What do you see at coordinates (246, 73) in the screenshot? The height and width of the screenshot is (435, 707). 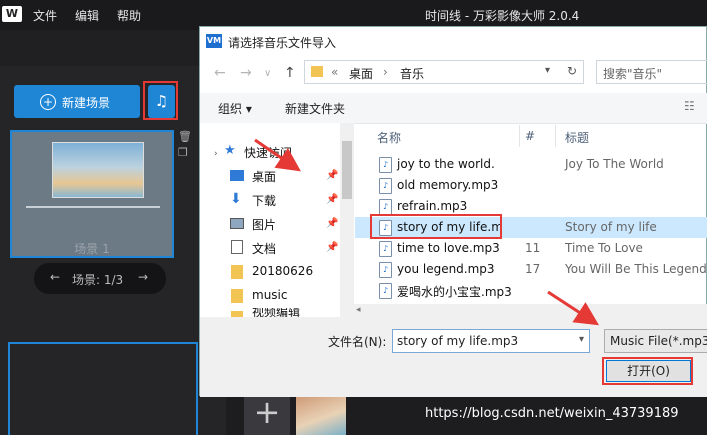 I see `forward-arrow-icon: →` at bounding box center [246, 73].